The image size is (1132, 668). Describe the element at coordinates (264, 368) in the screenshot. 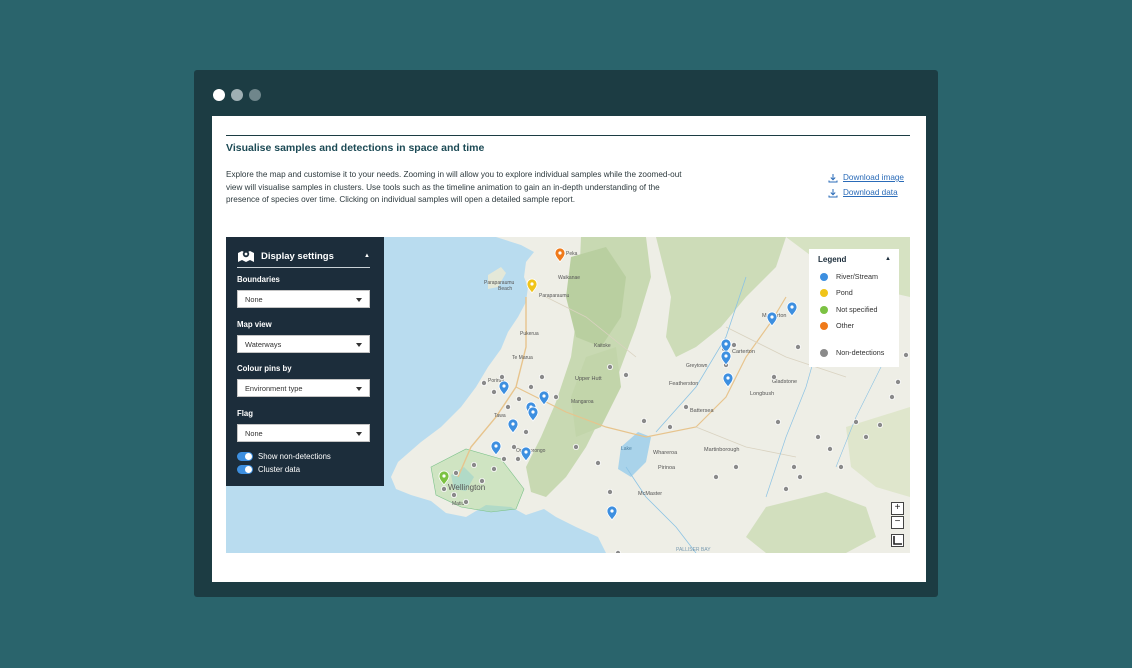

I see `colour-pins-label: Colour pins by` at that location.